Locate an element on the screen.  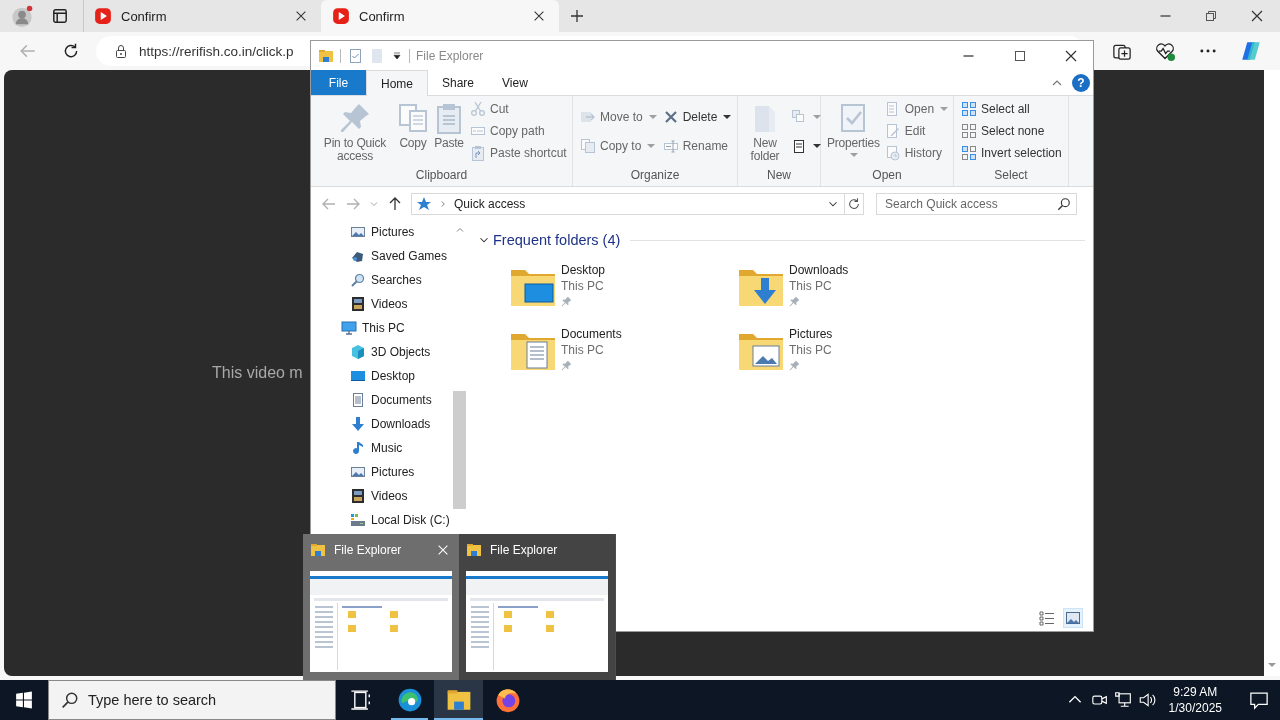
delete-icon is located at coordinates (670, 117).